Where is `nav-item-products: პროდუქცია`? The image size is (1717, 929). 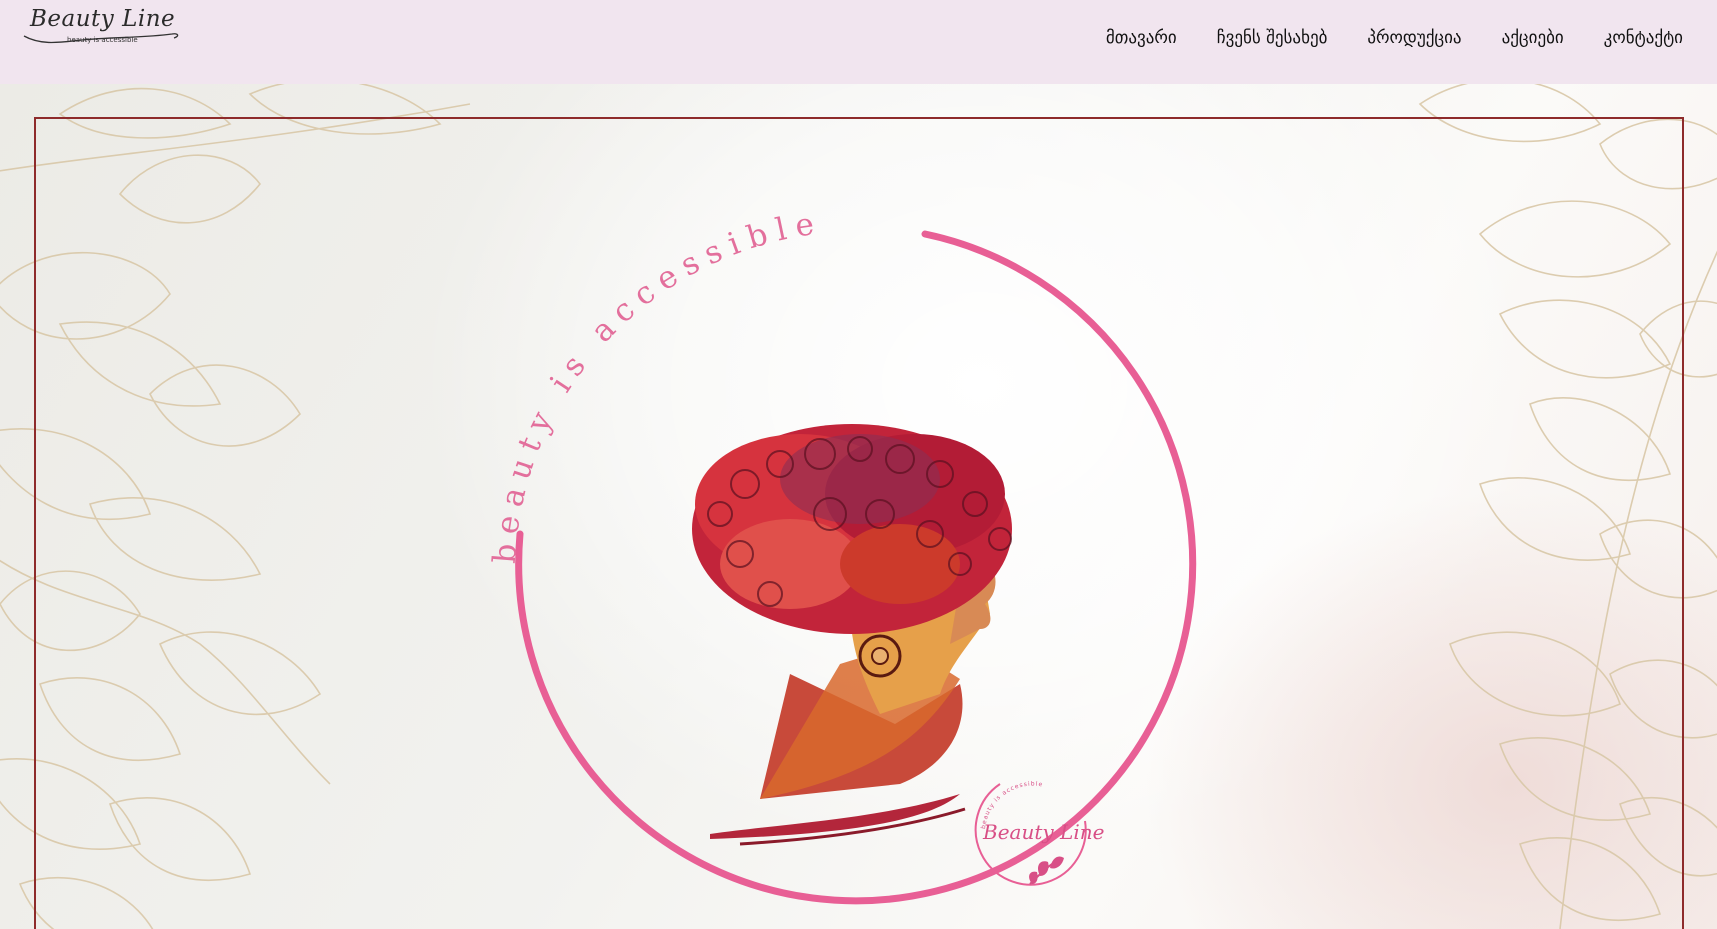
nav-item-products: პროდუქცია is located at coordinates (1414, 38).